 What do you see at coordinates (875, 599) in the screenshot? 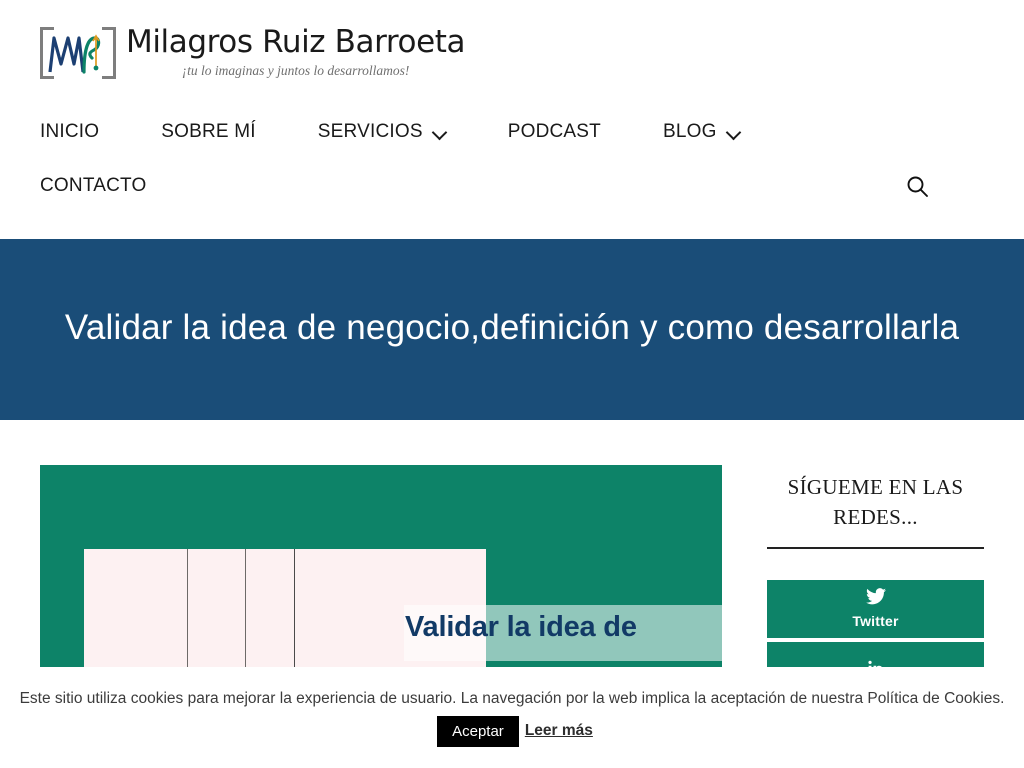
I see `twitter-icon` at bounding box center [875, 599].